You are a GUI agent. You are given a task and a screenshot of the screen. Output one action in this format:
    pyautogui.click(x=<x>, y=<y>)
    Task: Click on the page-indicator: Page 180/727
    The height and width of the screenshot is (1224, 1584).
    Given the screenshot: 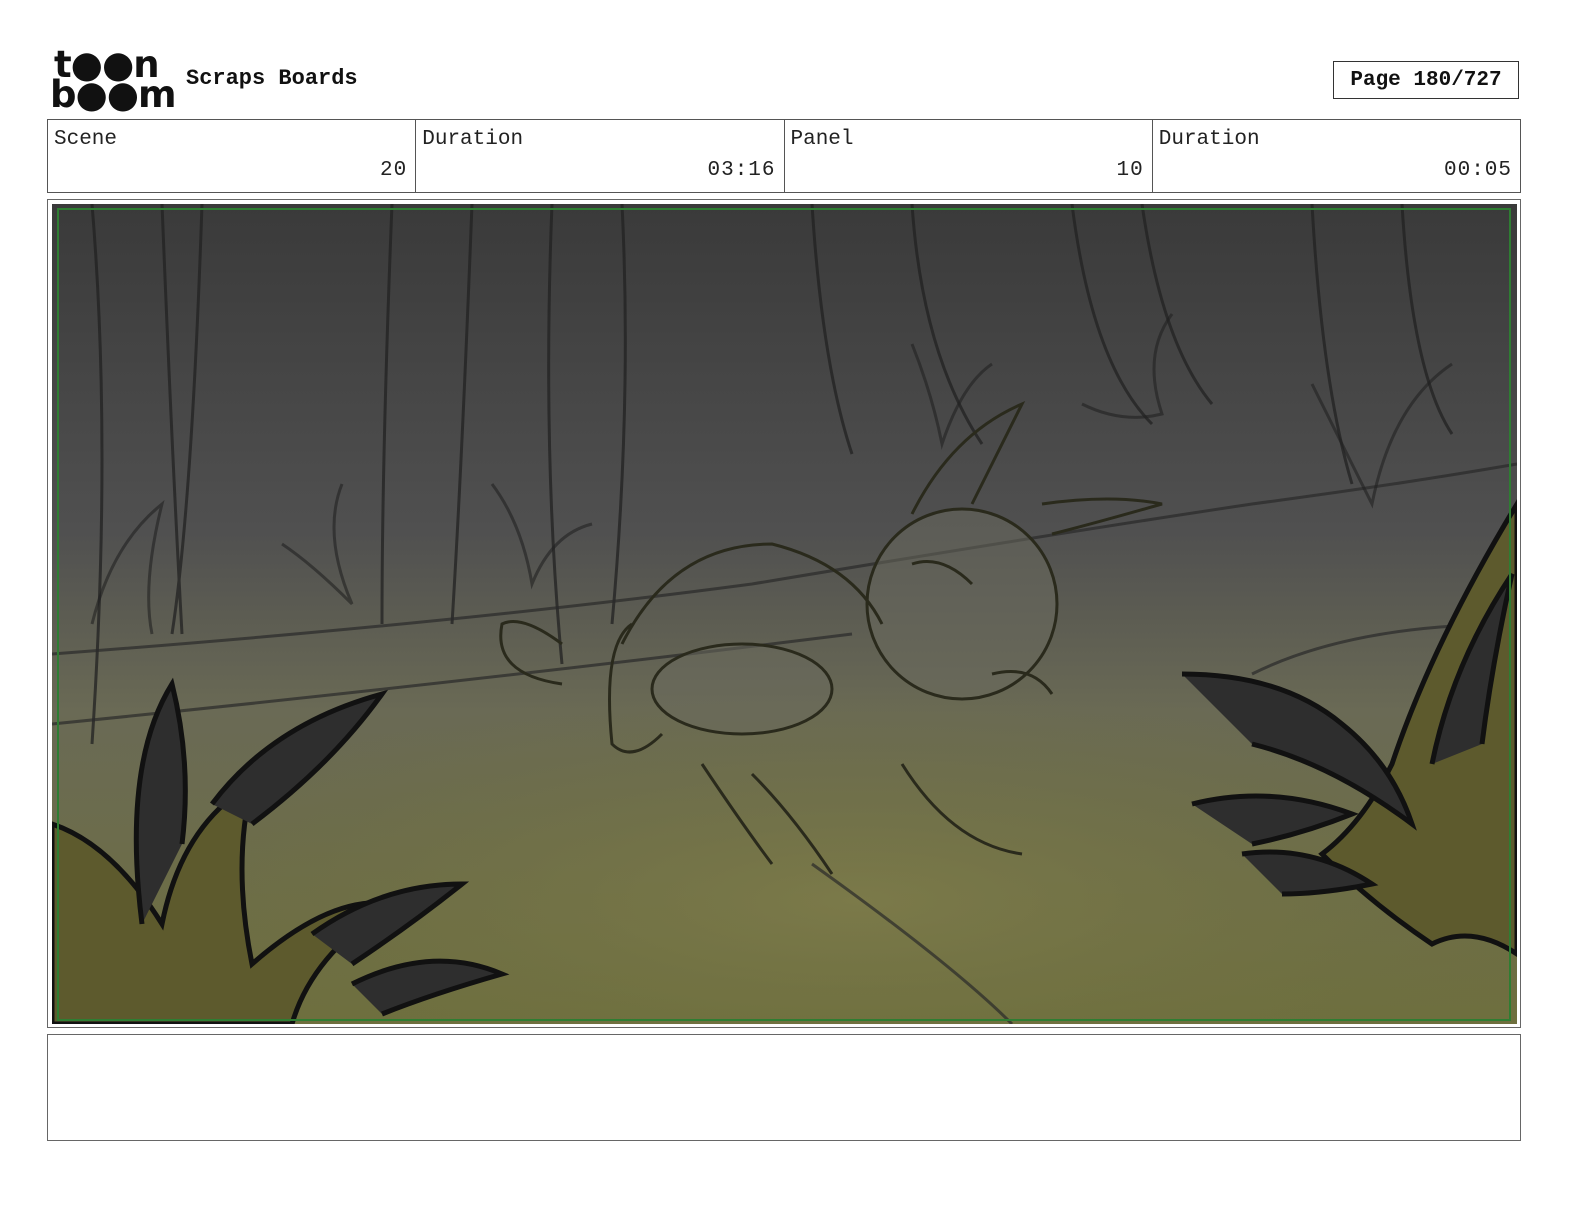 What is the action you would take?
    pyautogui.click(x=1426, y=80)
    